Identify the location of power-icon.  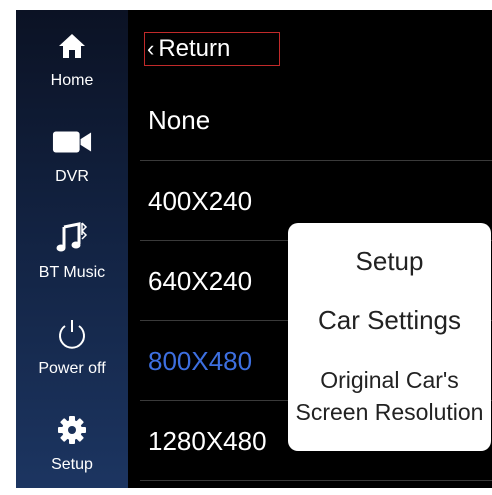
(72, 334).